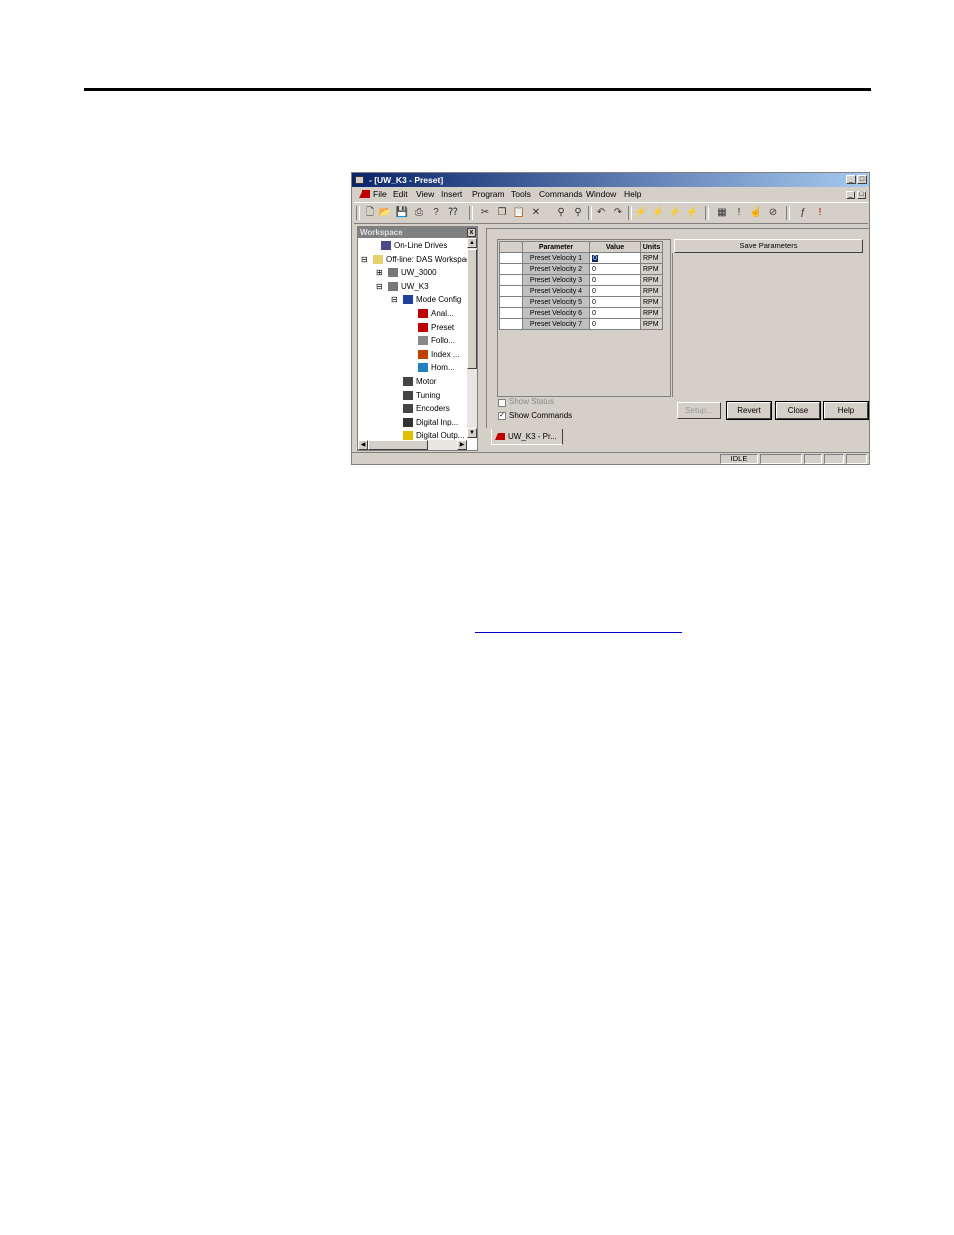 The width and height of the screenshot is (954, 1235). What do you see at coordinates (359, 180) in the screenshot?
I see `app-icon` at bounding box center [359, 180].